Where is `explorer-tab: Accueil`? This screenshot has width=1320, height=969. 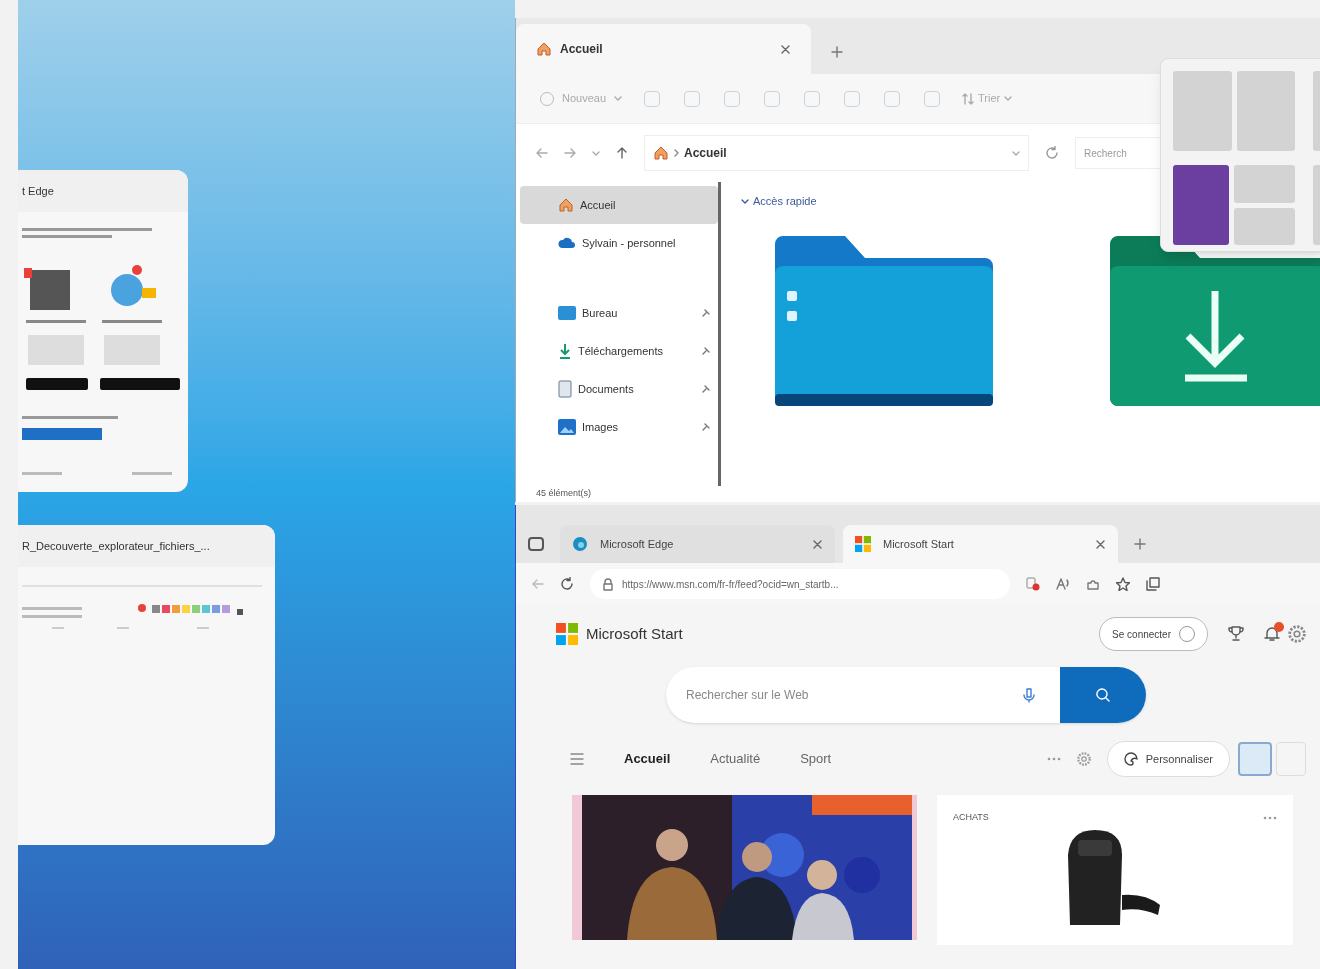 explorer-tab: Accueil is located at coordinates (663, 49).